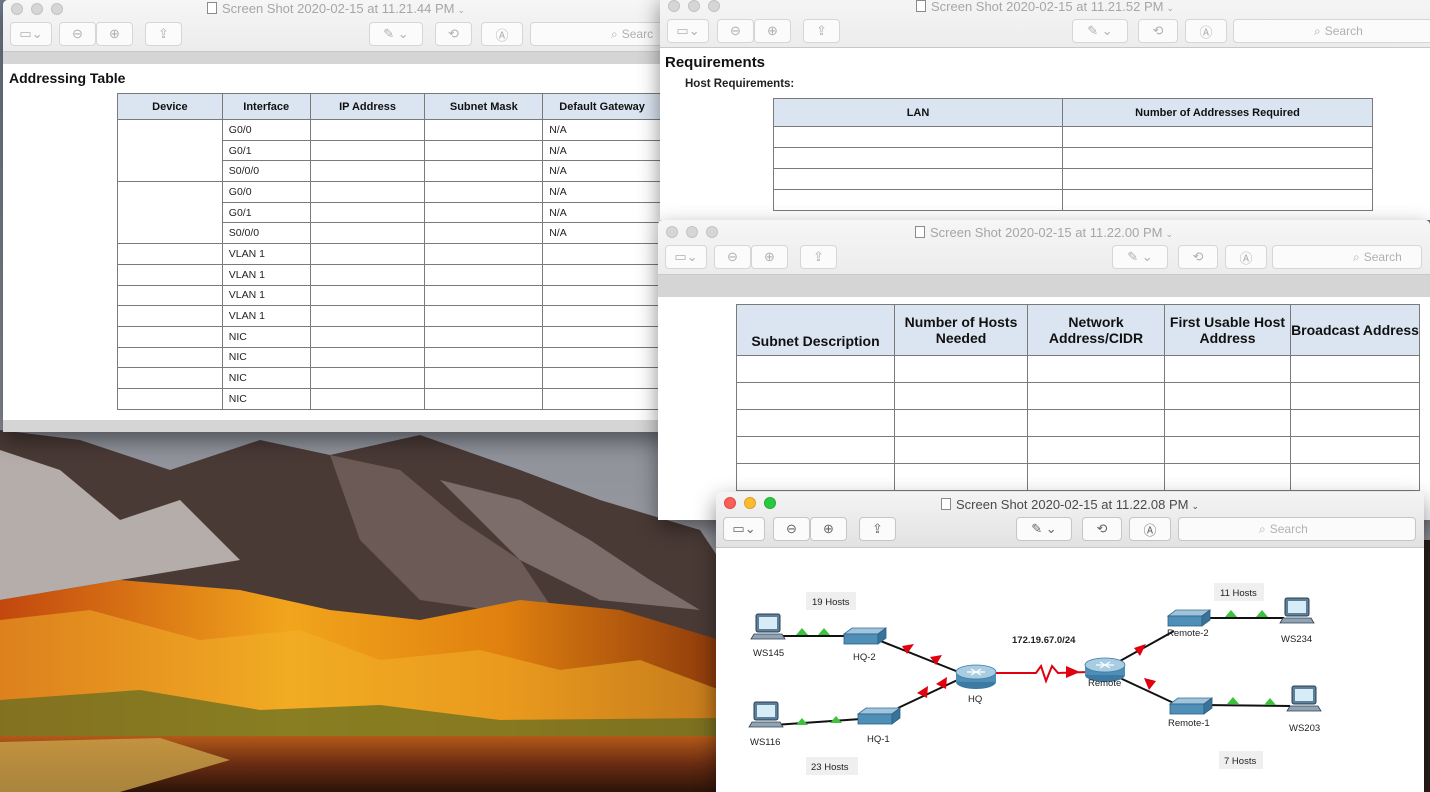 Image resolution: width=1430 pixels, height=792 pixels. I want to click on ws203-pc-icon, so click(1304, 698).